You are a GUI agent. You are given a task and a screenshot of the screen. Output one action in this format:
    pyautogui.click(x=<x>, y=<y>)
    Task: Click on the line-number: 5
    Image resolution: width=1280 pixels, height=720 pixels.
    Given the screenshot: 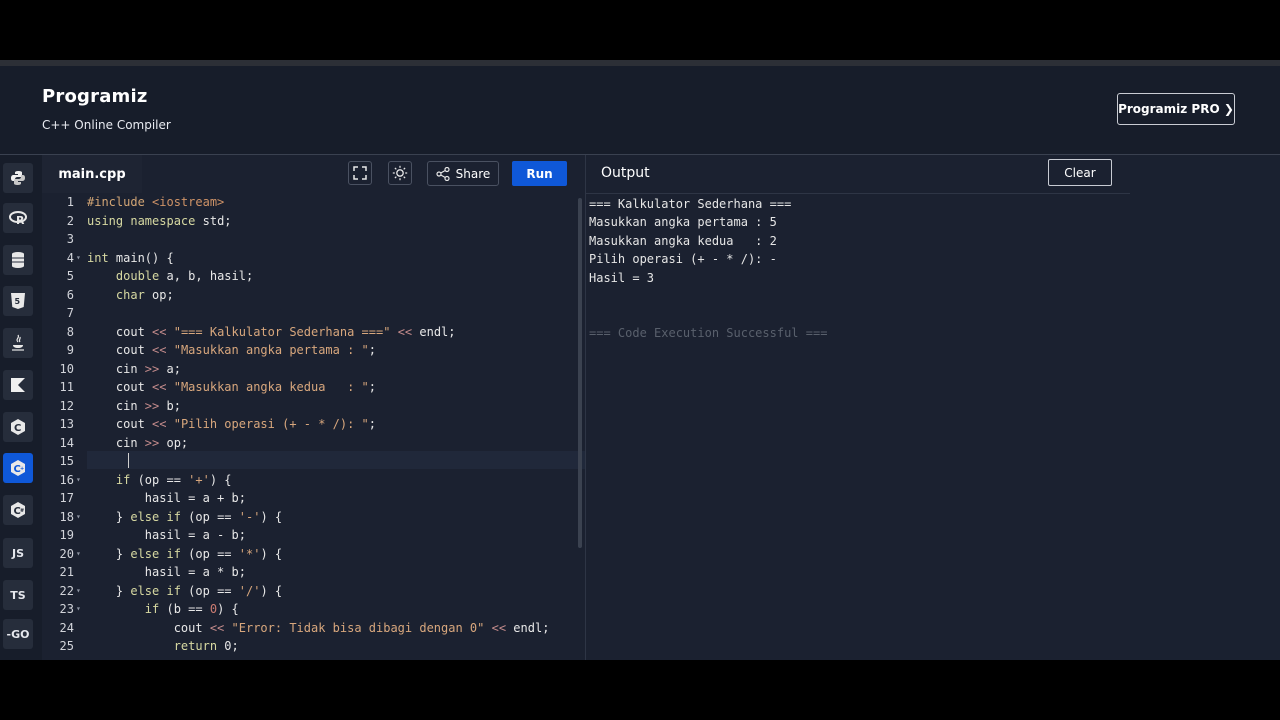 What is the action you would take?
    pyautogui.click(x=70, y=276)
    